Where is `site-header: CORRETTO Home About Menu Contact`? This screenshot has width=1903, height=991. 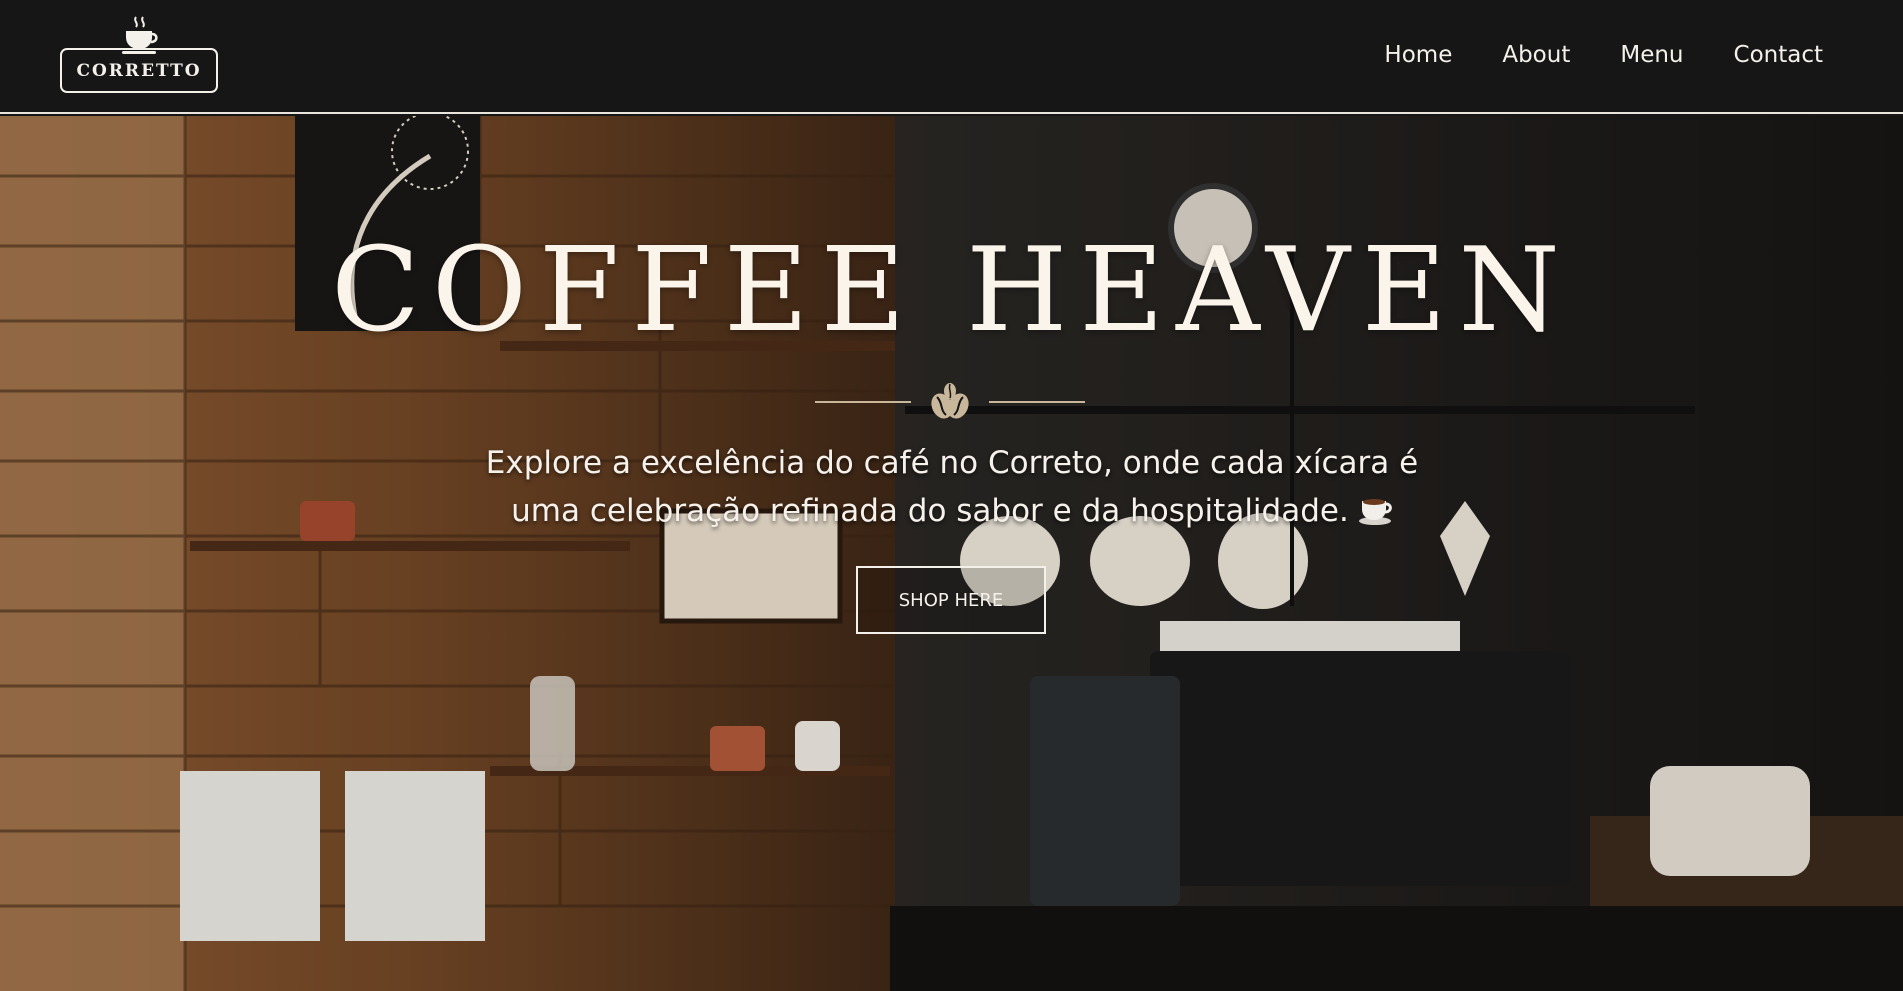 site-header: CORRETTO Home About Menu Contact is located at coordinates (951, 57).